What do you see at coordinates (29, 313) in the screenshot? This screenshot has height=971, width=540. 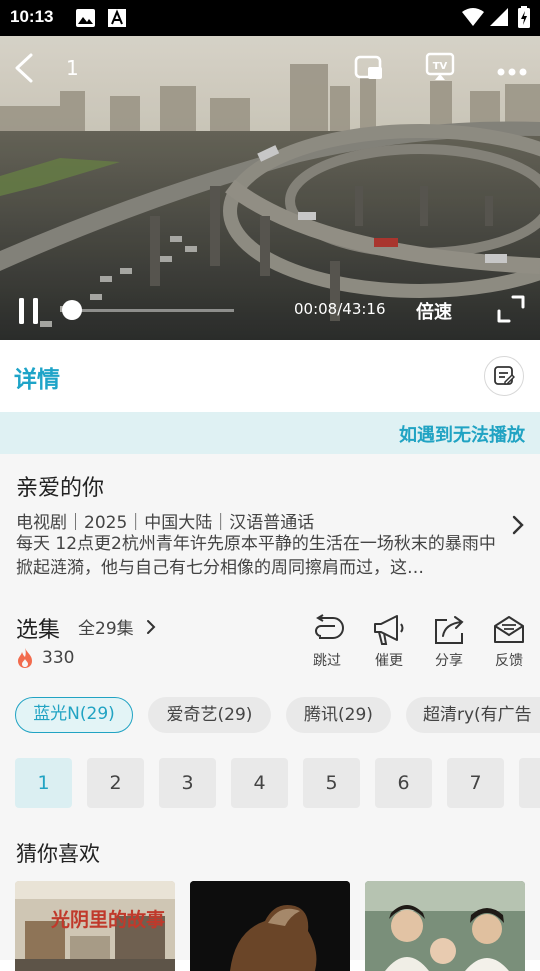 I see `pause-icon` at bounding box center [29, 313].